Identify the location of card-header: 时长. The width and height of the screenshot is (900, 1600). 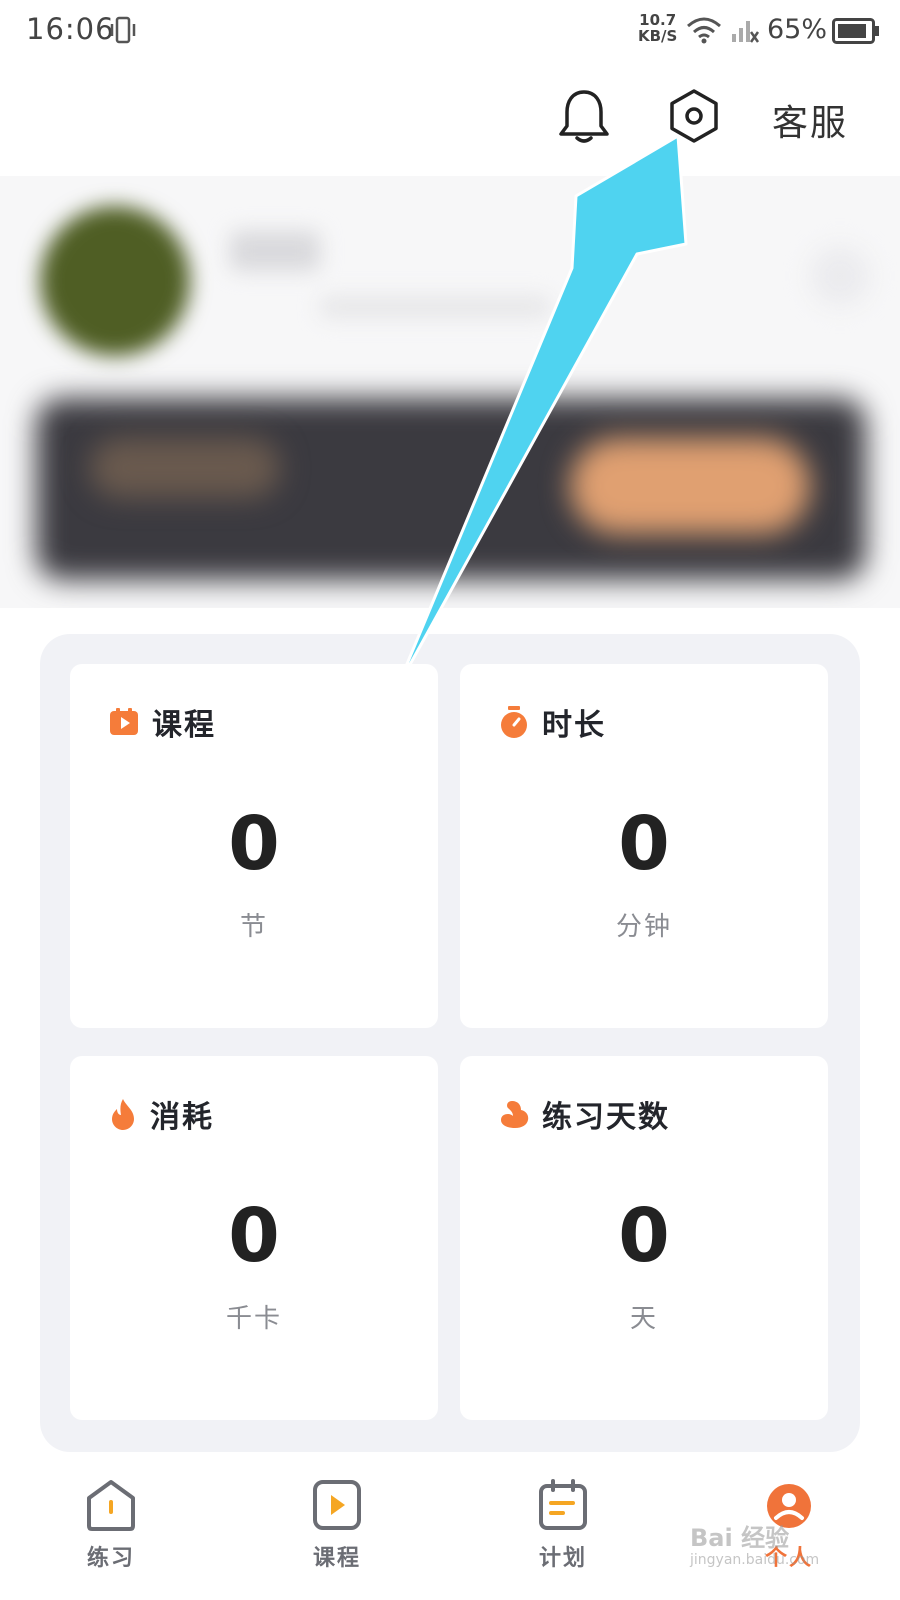
(552, 722).